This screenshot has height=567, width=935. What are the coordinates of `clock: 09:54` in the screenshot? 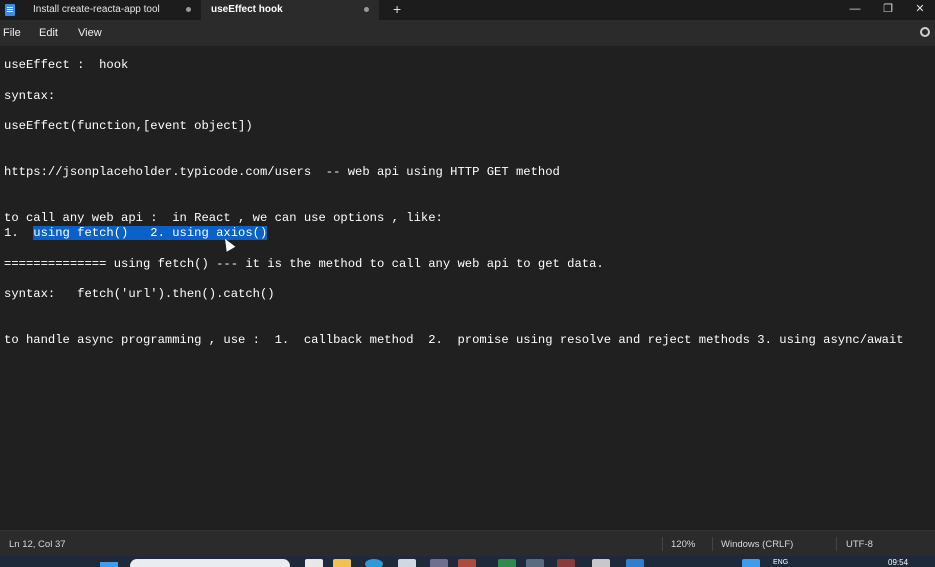 It's located at (898, 562).